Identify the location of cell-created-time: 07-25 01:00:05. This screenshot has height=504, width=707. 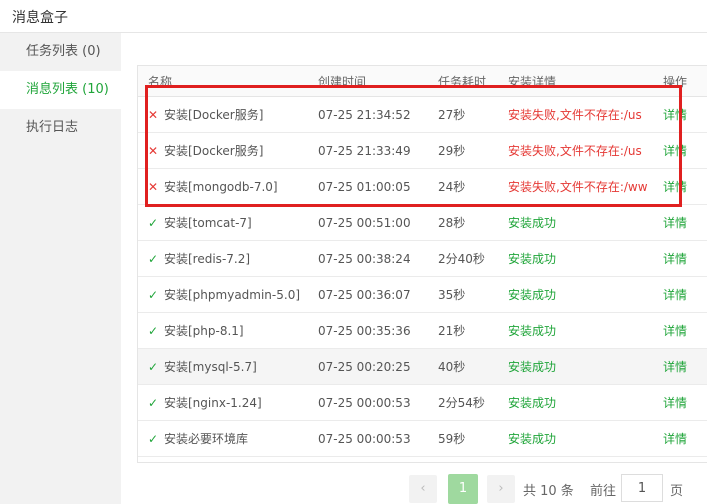
(378, 186).